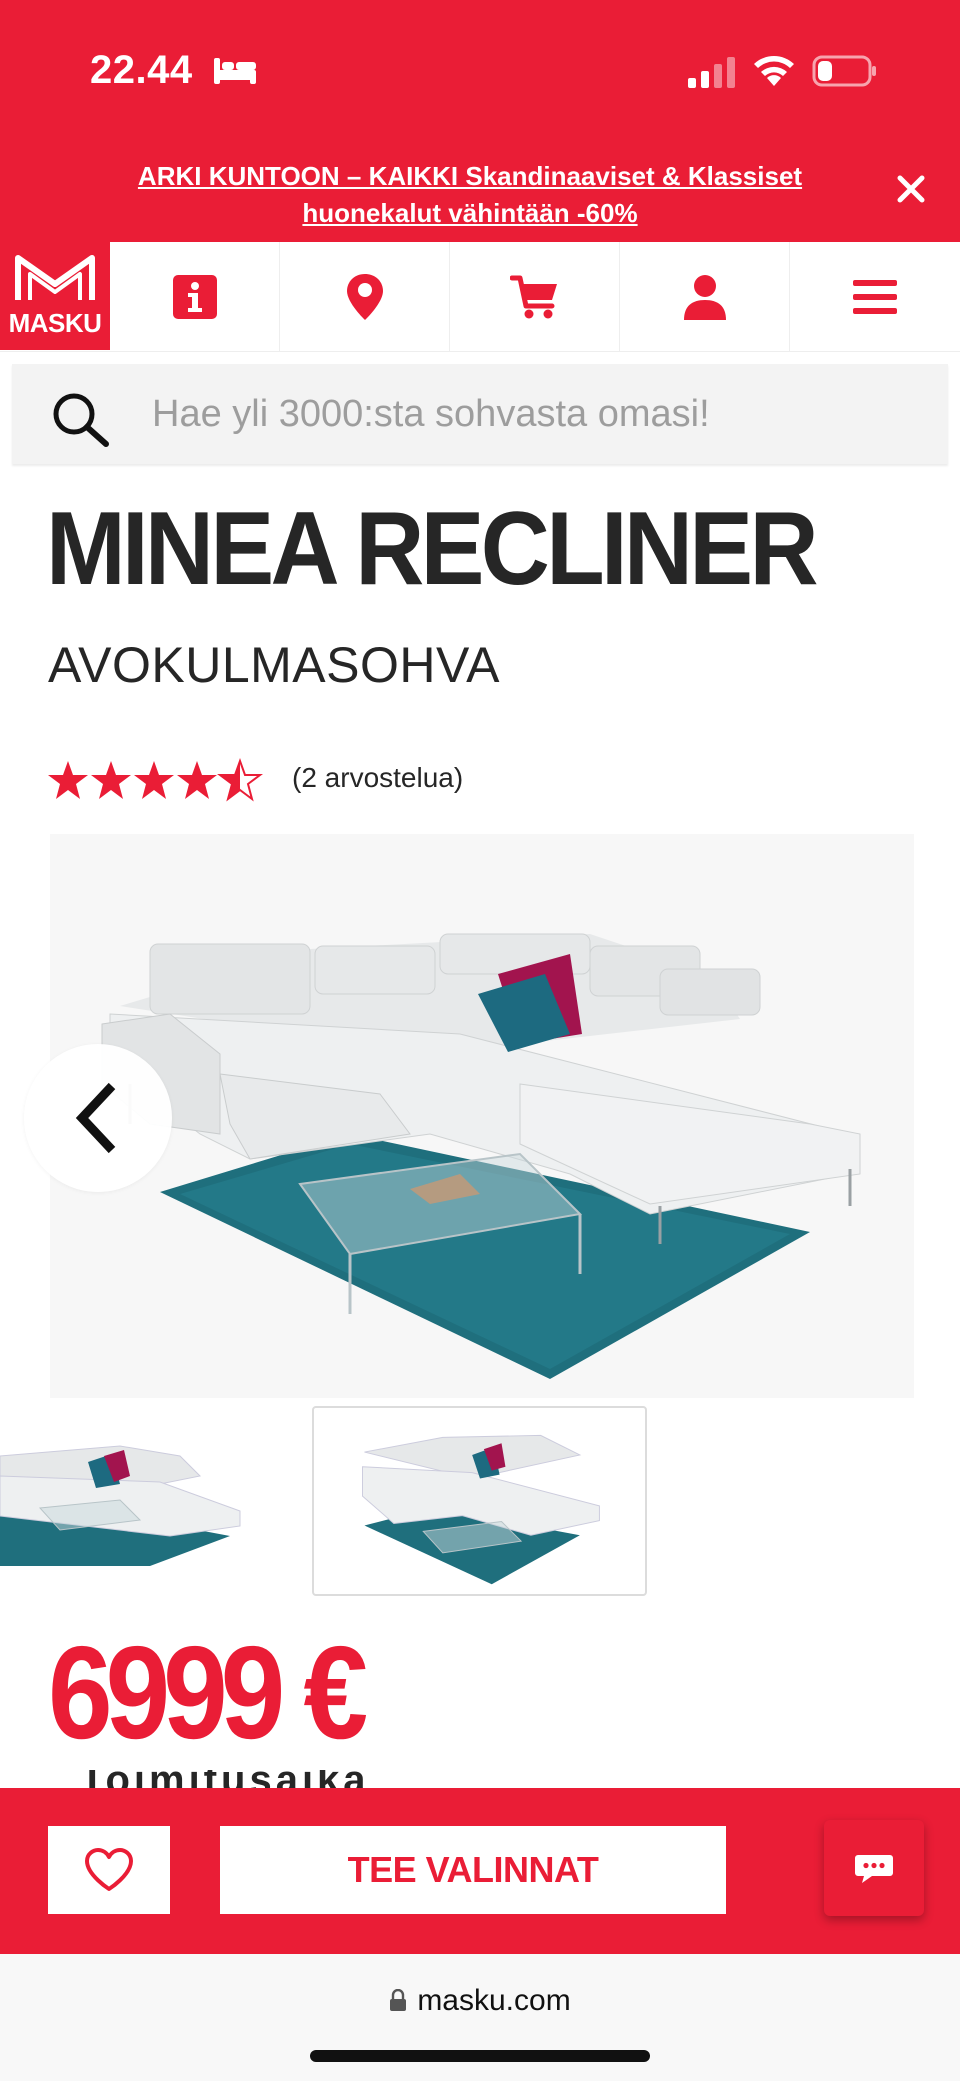 Image resolution: width=960 pixels, height=2081 pixels. Describe the element at coordinates (480, 2056) in the screenshot. I see `home-indicator` at that location.